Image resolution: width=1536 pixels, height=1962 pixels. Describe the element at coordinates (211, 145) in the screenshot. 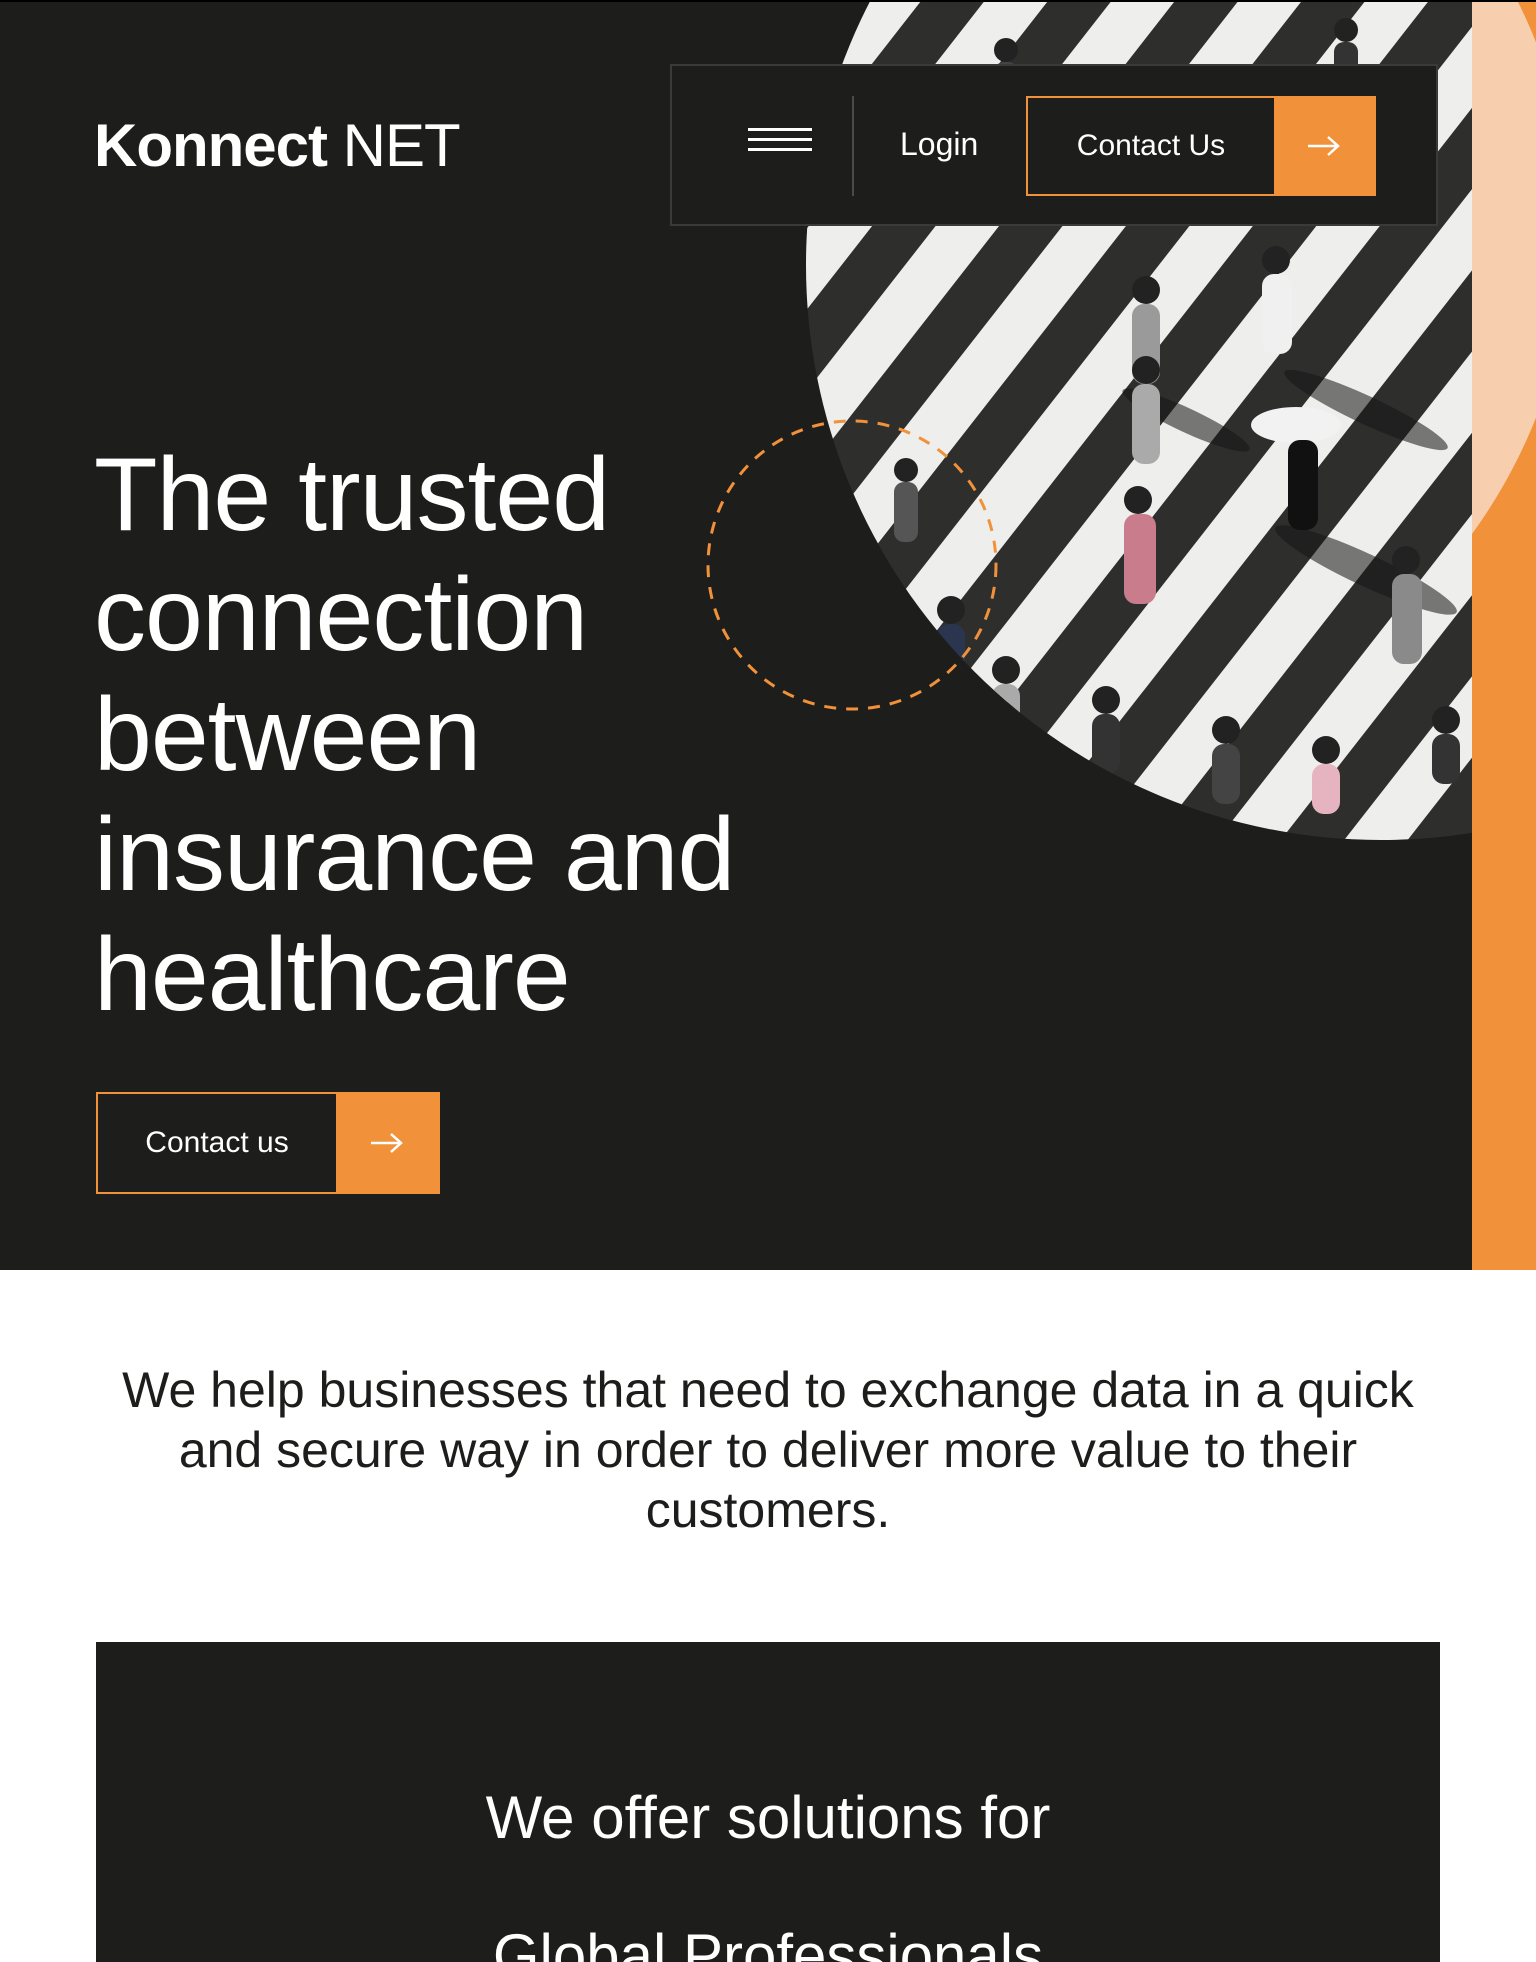

I see `brand-name-bold: Konnect` at that location.